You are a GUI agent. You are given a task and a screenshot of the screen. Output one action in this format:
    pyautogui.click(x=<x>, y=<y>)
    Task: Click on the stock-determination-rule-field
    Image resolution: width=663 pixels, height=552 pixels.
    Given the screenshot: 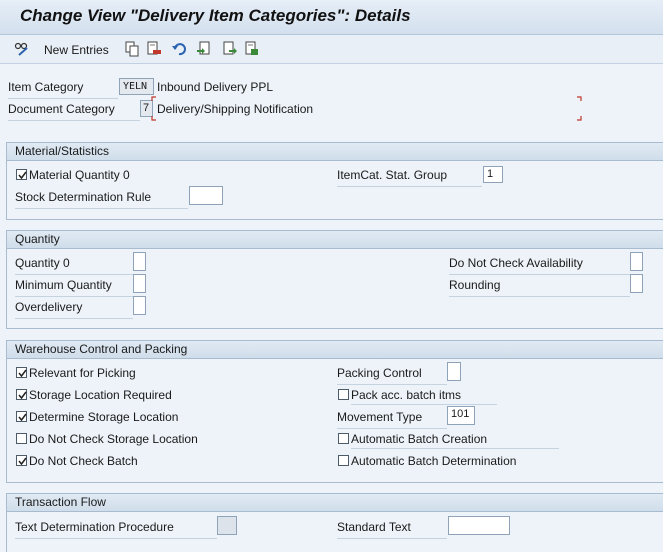 What is the action you would take?
    pyautogui.click(x=206, y=195)
    